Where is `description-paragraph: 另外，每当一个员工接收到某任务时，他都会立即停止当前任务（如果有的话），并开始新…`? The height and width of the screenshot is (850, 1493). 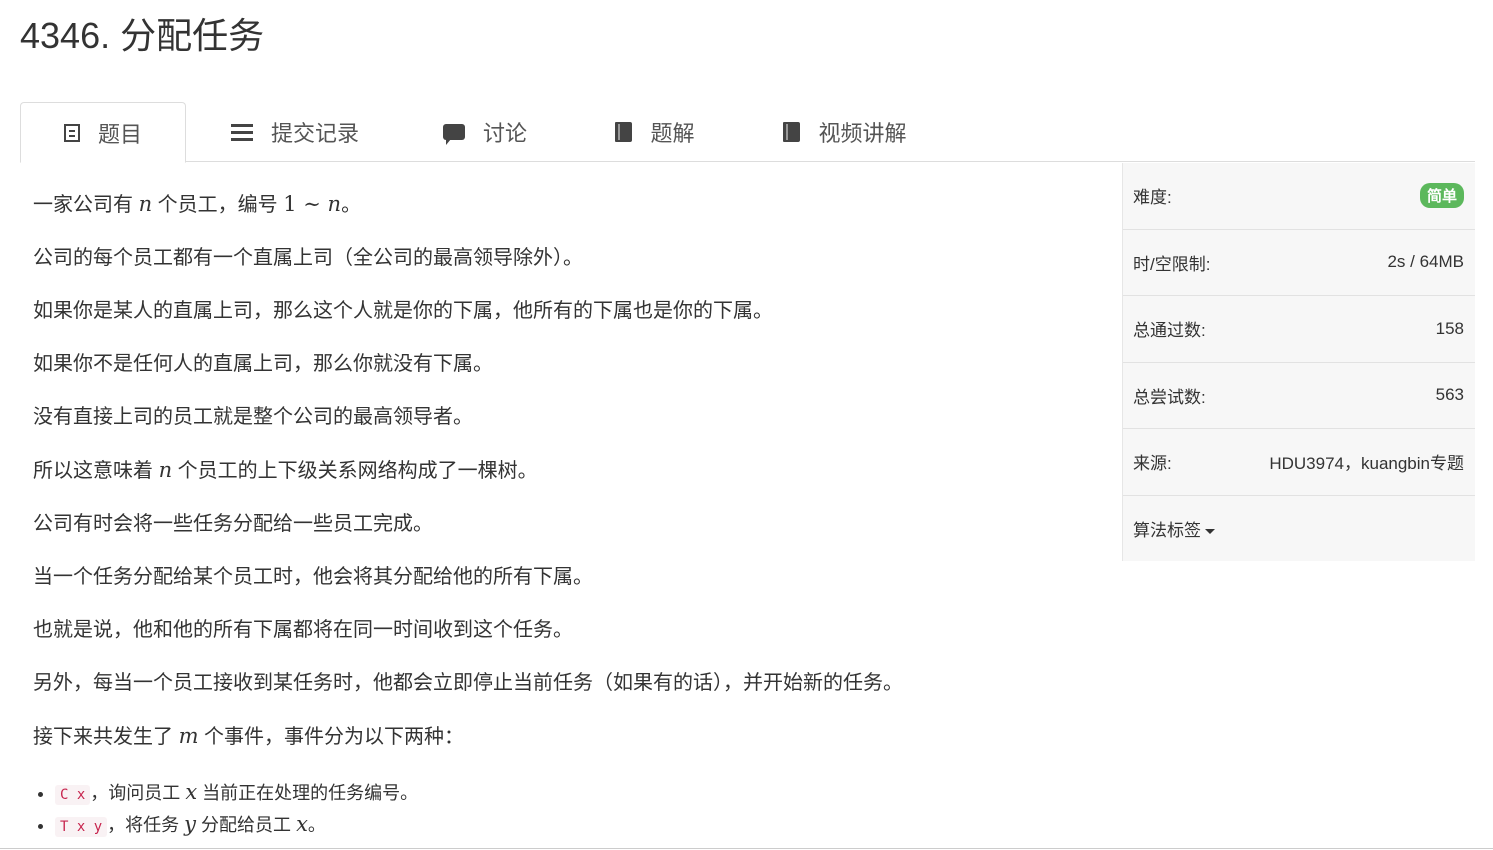 description-paragraph: 另外，每当一个员工接收到某任务时，他都会立即停止当前任务（如果有的话），并开始新… is located at coordinates (468, 683).